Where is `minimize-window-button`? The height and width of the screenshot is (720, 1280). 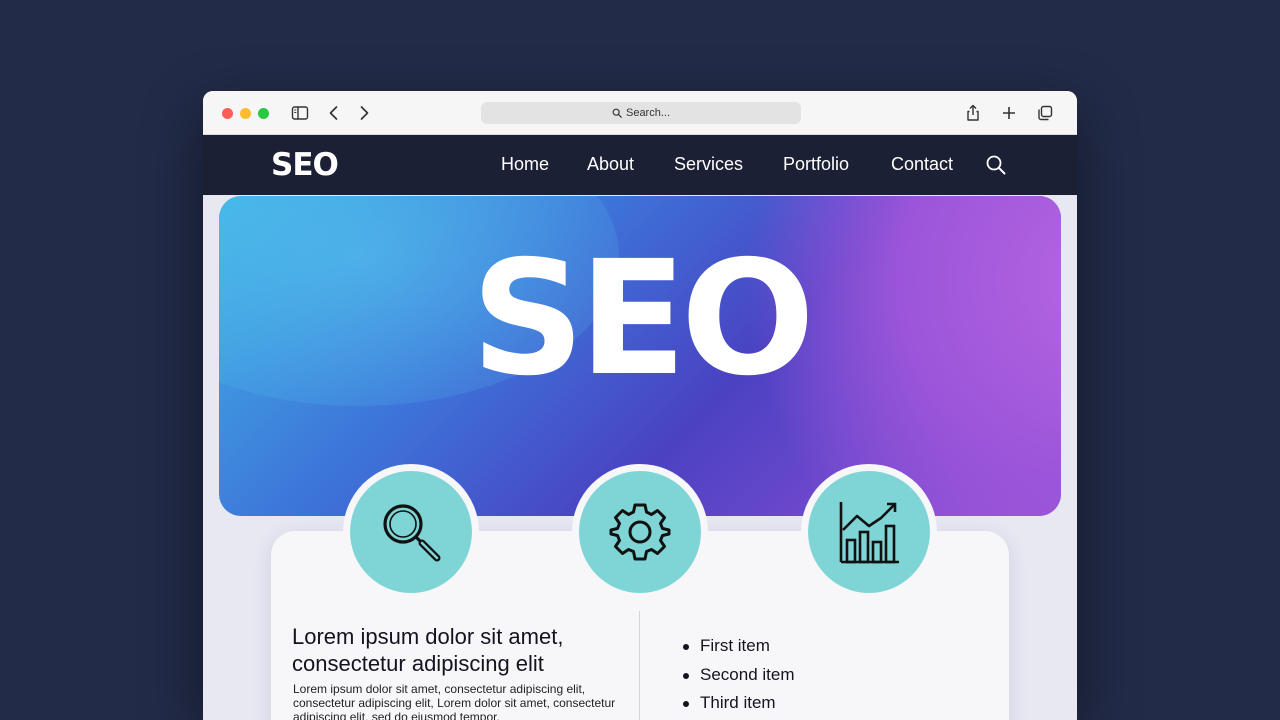
minimize-window-button is located at coordinates (245, 113).